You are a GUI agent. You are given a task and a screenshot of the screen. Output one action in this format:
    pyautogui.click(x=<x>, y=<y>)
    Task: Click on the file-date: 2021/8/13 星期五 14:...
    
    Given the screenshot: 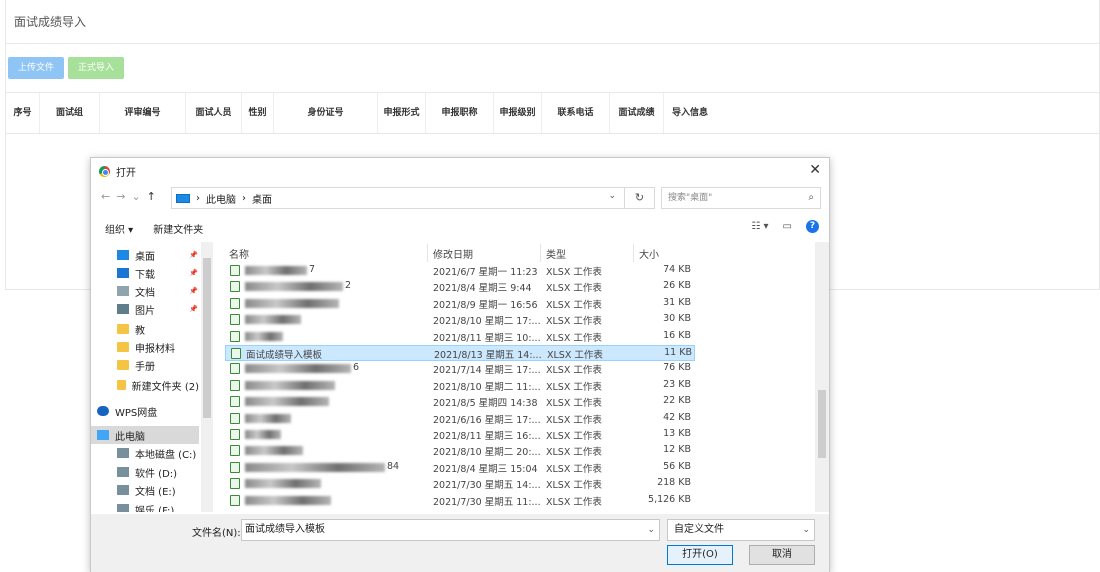 What is the action you would take?
    pyautogui.click(x=488, y=355)
    